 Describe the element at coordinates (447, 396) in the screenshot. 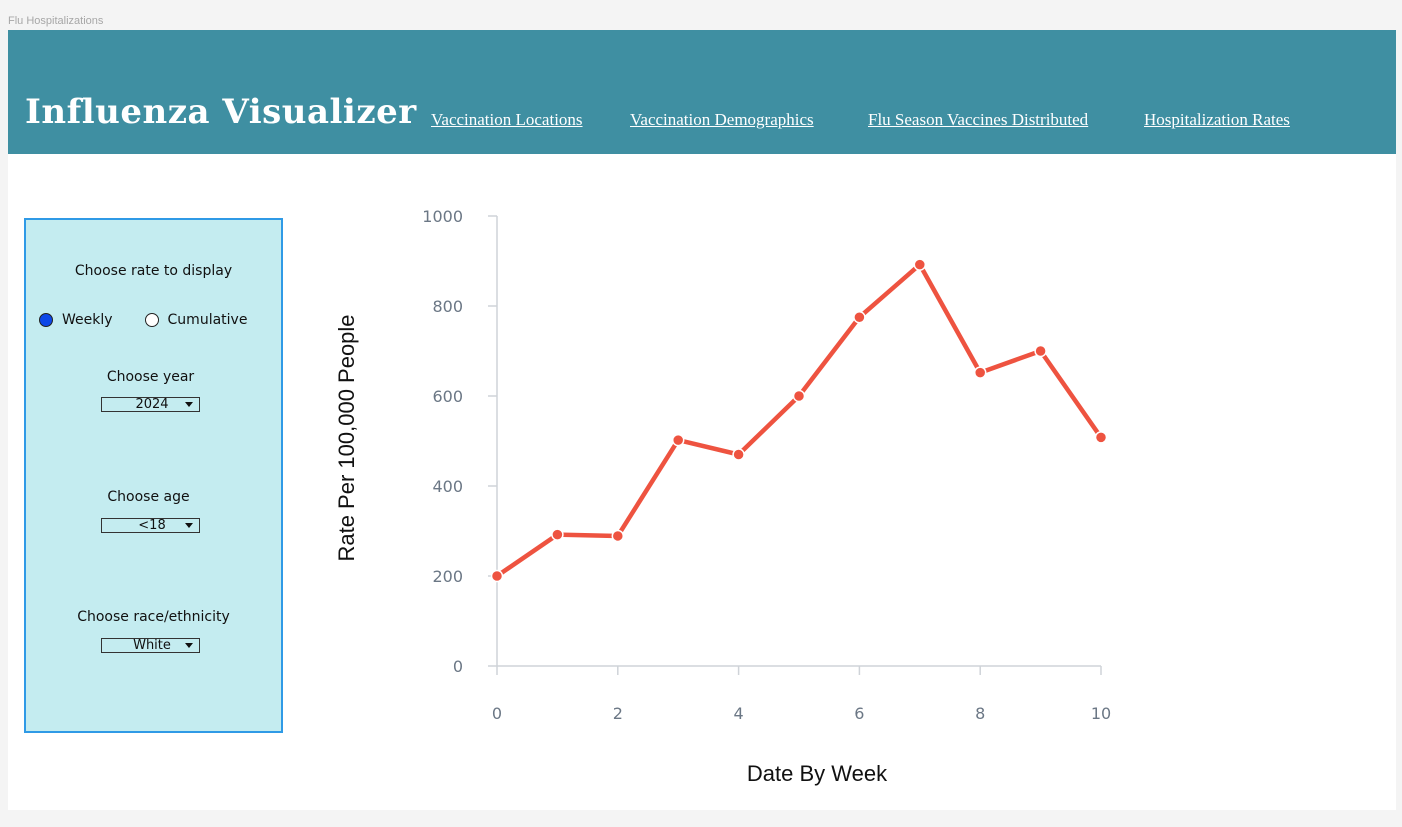

I see `y-tick-label: 600` at that location.